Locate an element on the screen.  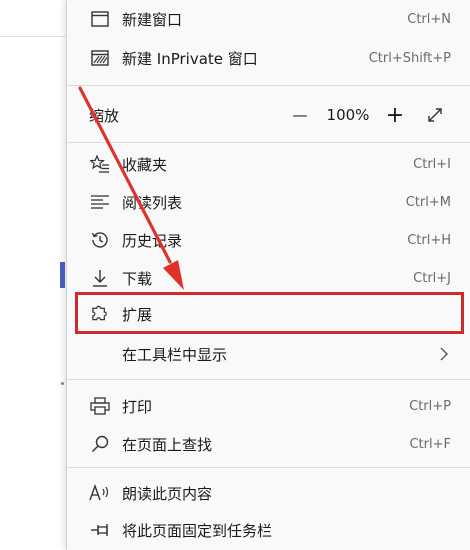
page-accent-bar is located at coordinates (62, 275).